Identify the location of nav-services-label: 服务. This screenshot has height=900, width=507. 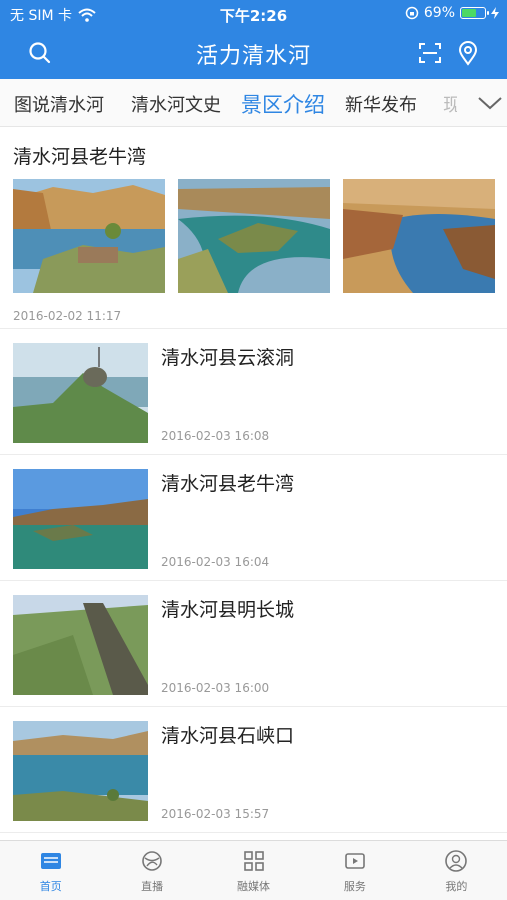
(354, 886).